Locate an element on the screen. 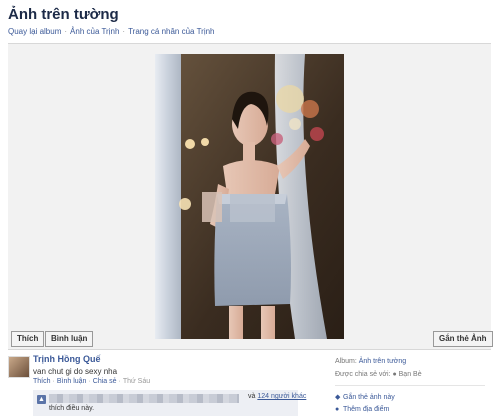 Image resolution: width=499 pixels, height=419 pixels. post-caption: van chut gi do sexy nha is located at coordinates (75, 371).